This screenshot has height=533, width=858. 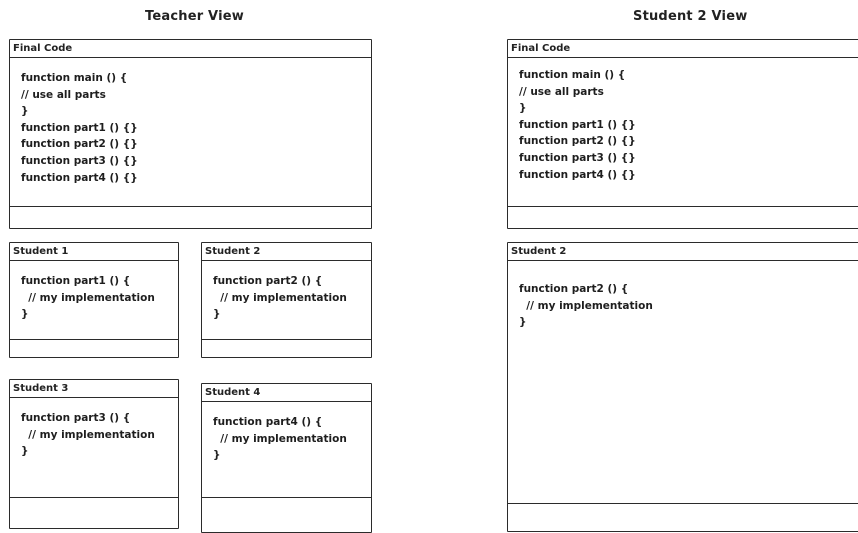 What do you see at coordinates (76, 281) in the screenshot?
I see `code-line: function part1 () {` at bounding box center [76, 281].